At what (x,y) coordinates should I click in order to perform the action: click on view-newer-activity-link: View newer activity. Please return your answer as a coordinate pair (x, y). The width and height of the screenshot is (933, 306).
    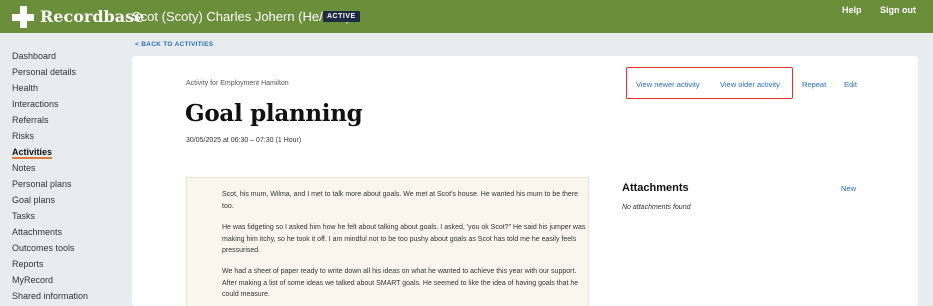
    Looking at the image, I should click on (668, 84).